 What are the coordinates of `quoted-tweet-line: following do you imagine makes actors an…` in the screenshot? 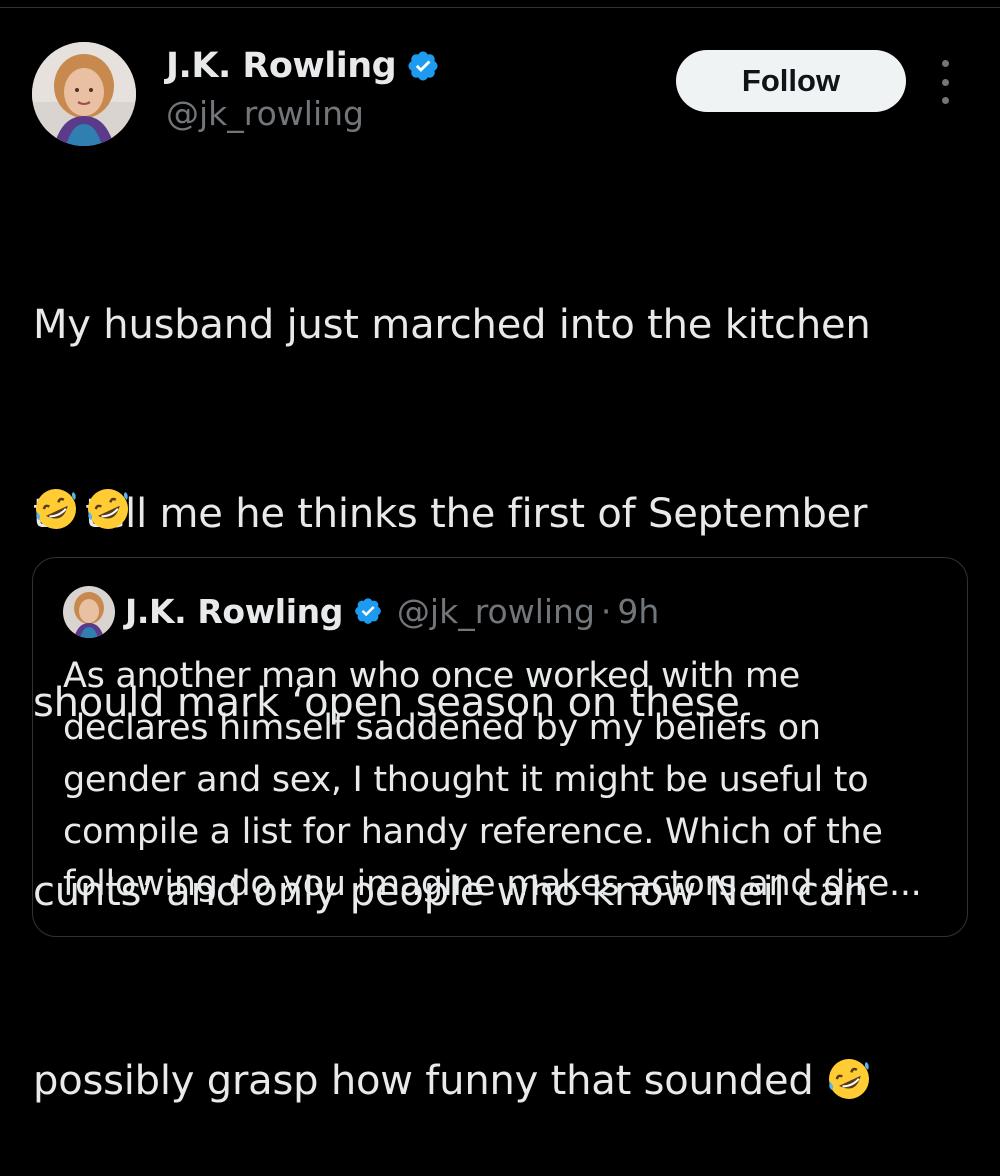 It's located at (492, 884).